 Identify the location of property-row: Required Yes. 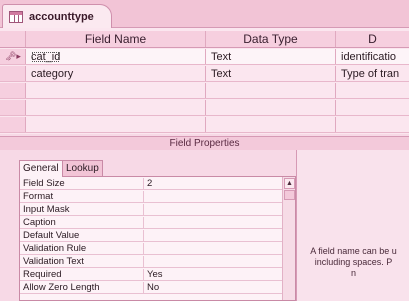
(151, 275).